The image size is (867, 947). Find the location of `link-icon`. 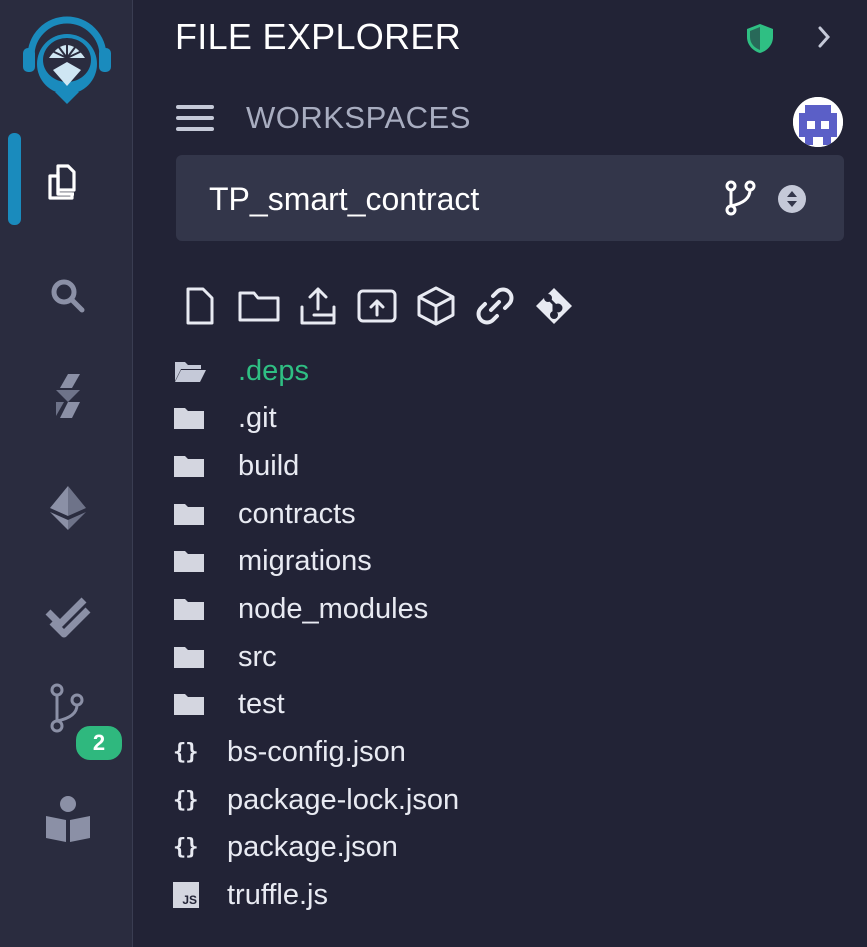

link-icon is located at coordinates (495, 306).